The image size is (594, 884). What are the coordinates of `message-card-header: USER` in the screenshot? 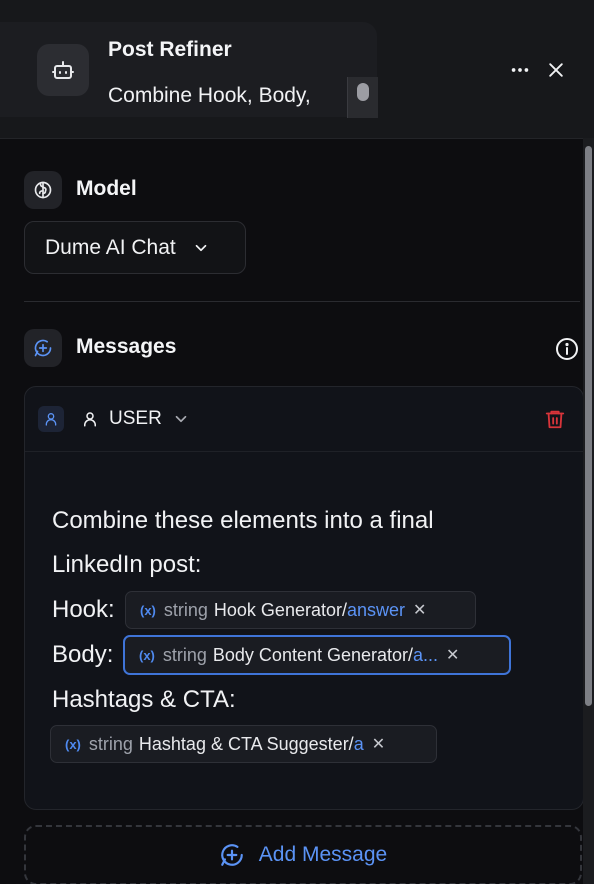 It's located at (304, 419).